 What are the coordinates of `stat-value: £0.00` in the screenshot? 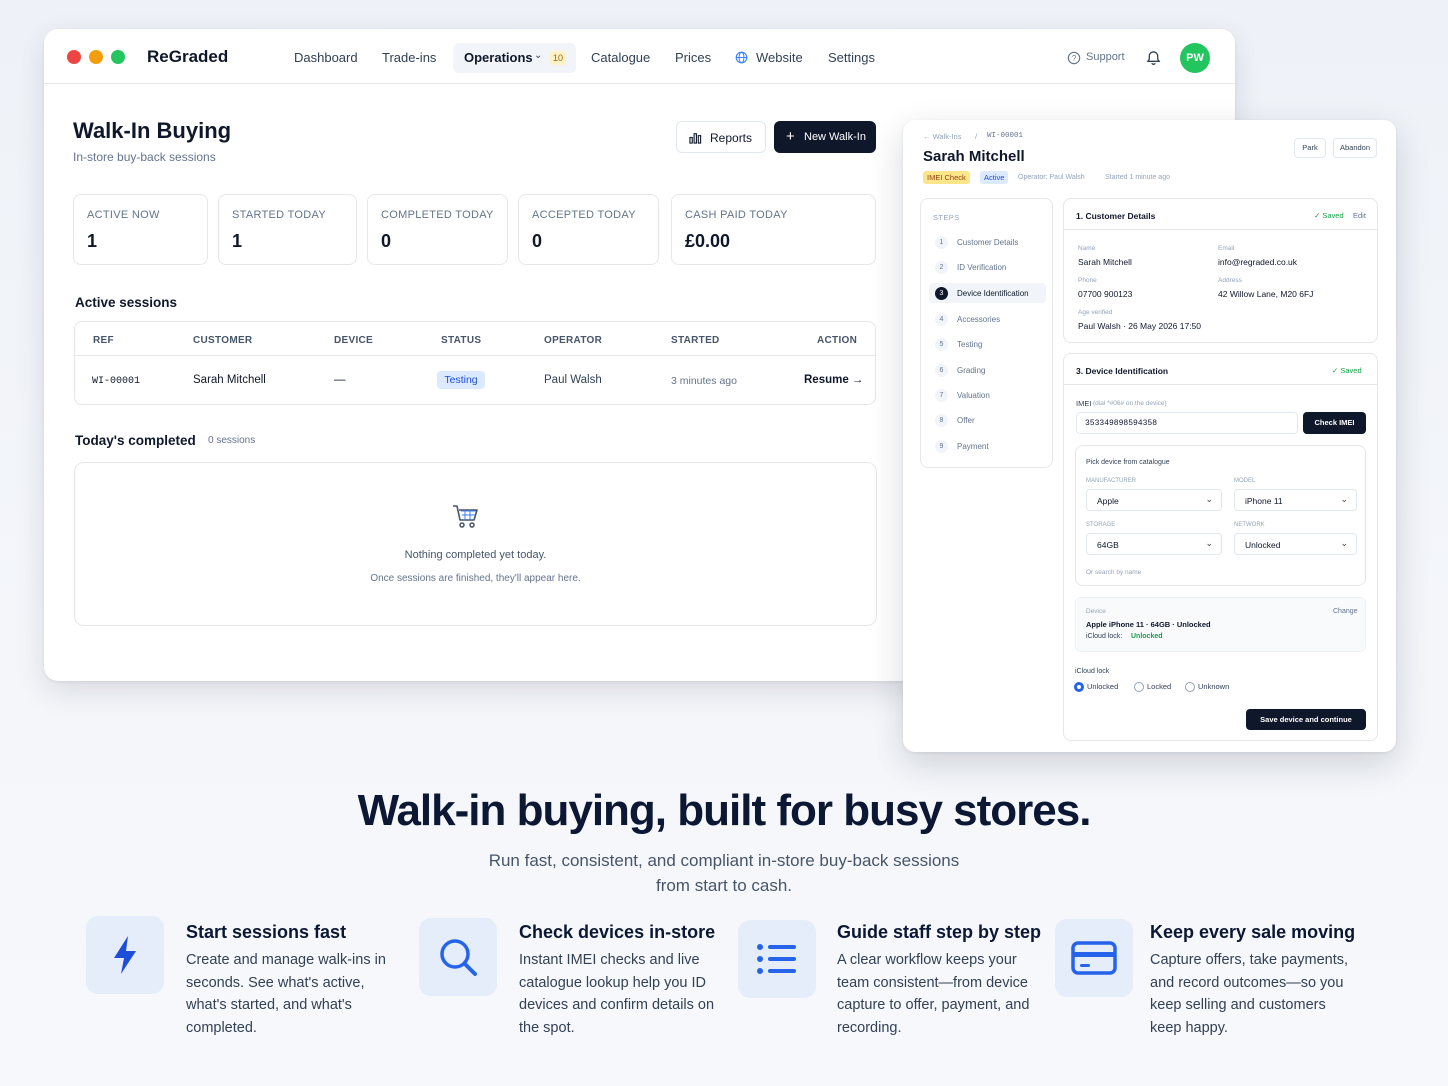 It's located at (708, 241).